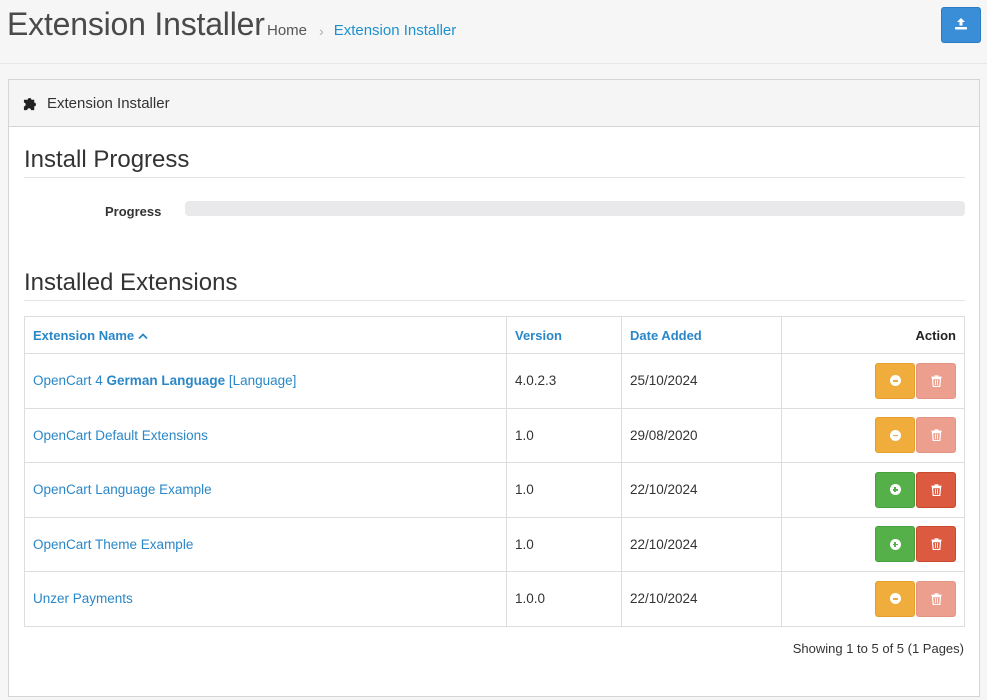  I want to click on sort-by-name-link: Extension Name, so click(90, 335).